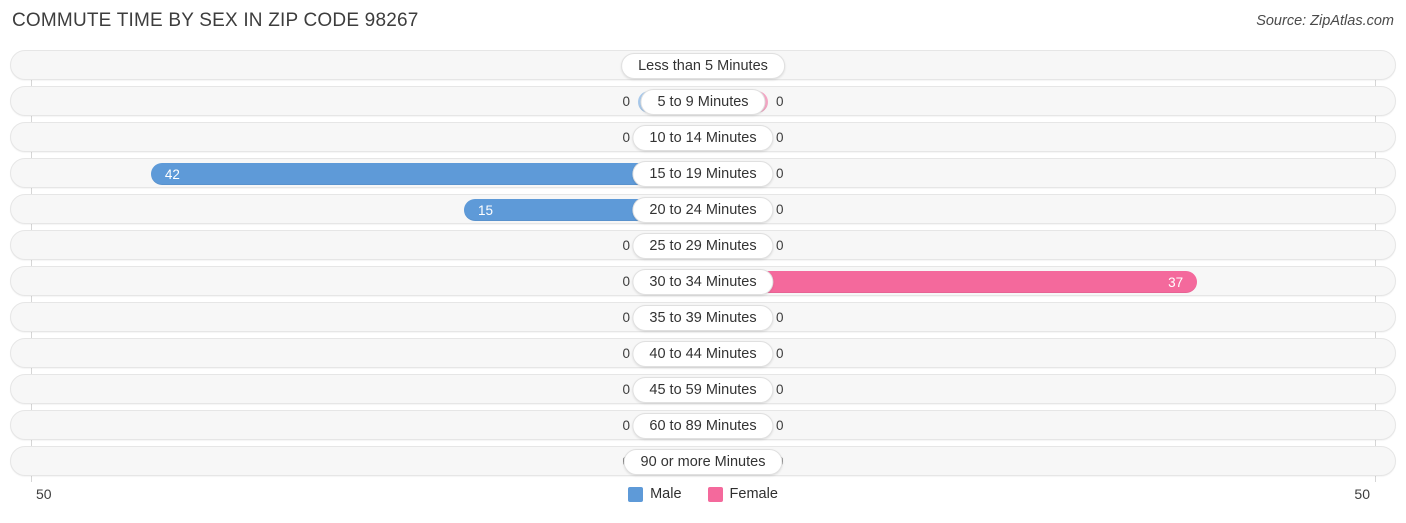 The image size is (1406, 523). What do you see at coordinates (1325, 21) in the screenshot?
I see `source-attribution: Source: ZipAtlas.com` at bounding box center [1325, 21].